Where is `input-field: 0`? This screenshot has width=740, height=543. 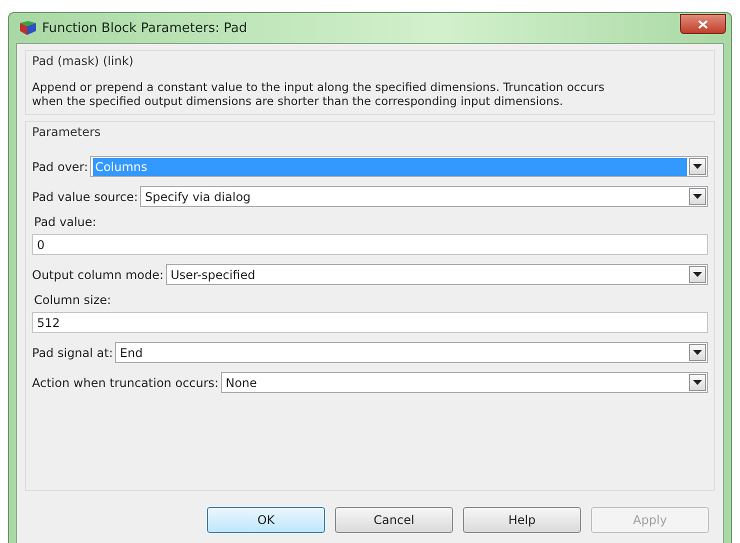 input-field: 0 is located at coordinates (370, 244).